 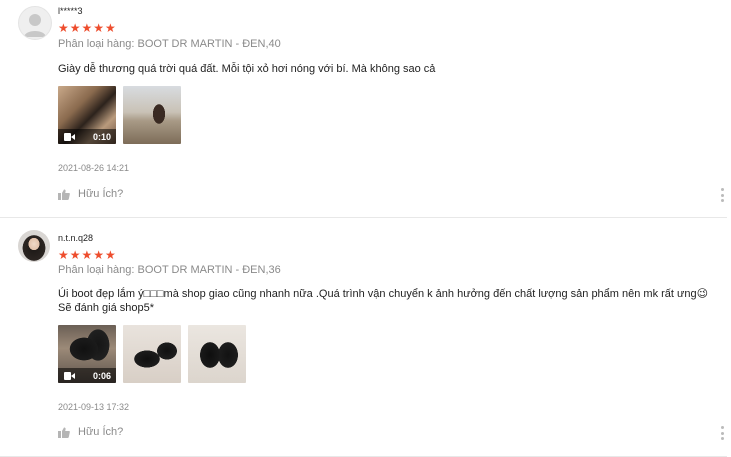 I want to click on product-variant: Phân loại hàng: BOOT DR MARTIN - ĐEN,36, so click(x=169, y=270).